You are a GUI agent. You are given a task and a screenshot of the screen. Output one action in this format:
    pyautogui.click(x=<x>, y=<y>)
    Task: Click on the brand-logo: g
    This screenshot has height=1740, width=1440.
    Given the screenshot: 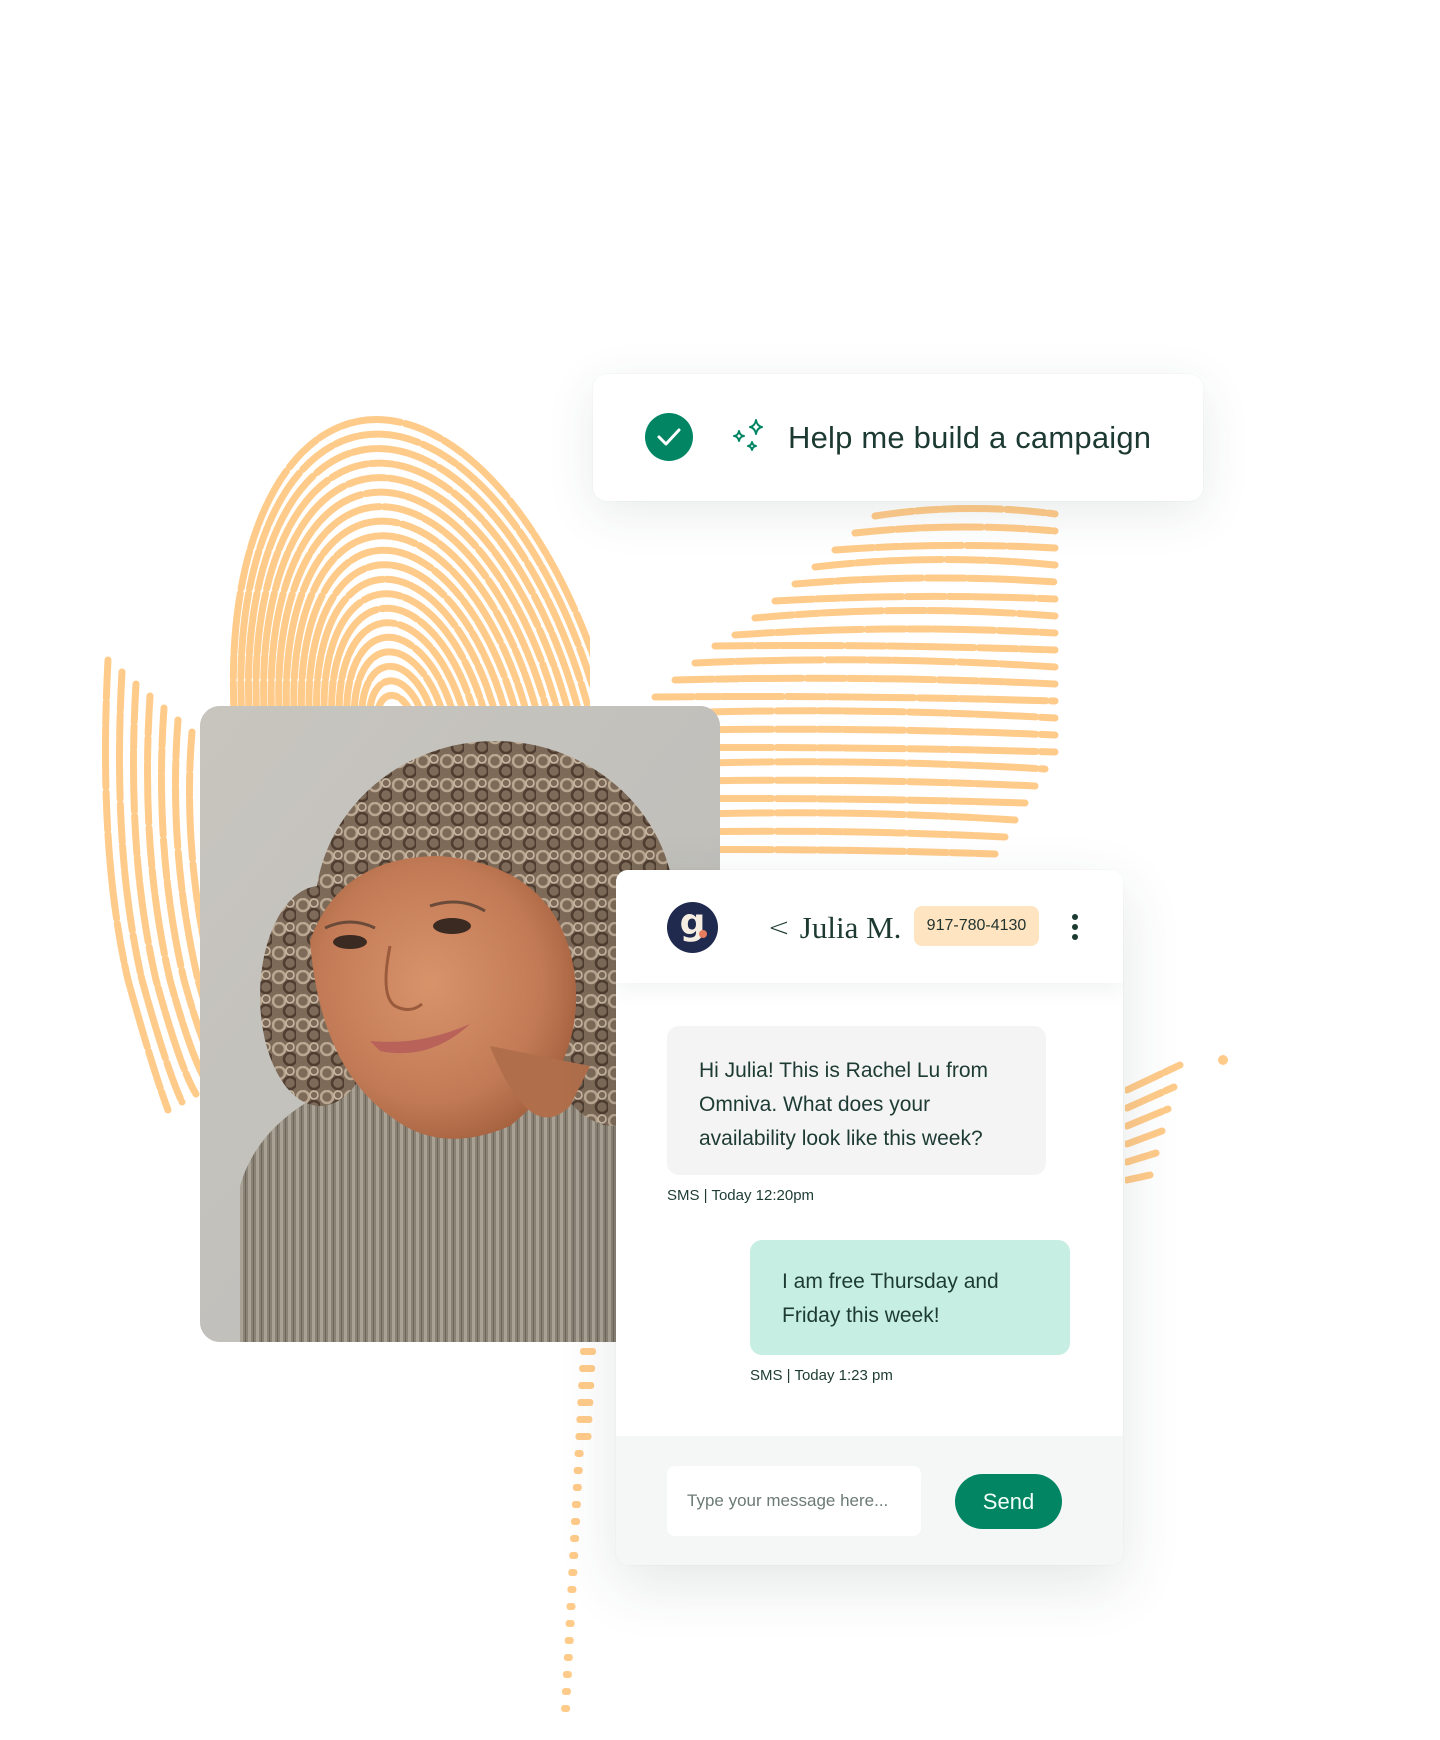 What is the action you would take?
    pyautogui.click(x=692, y=927)
    